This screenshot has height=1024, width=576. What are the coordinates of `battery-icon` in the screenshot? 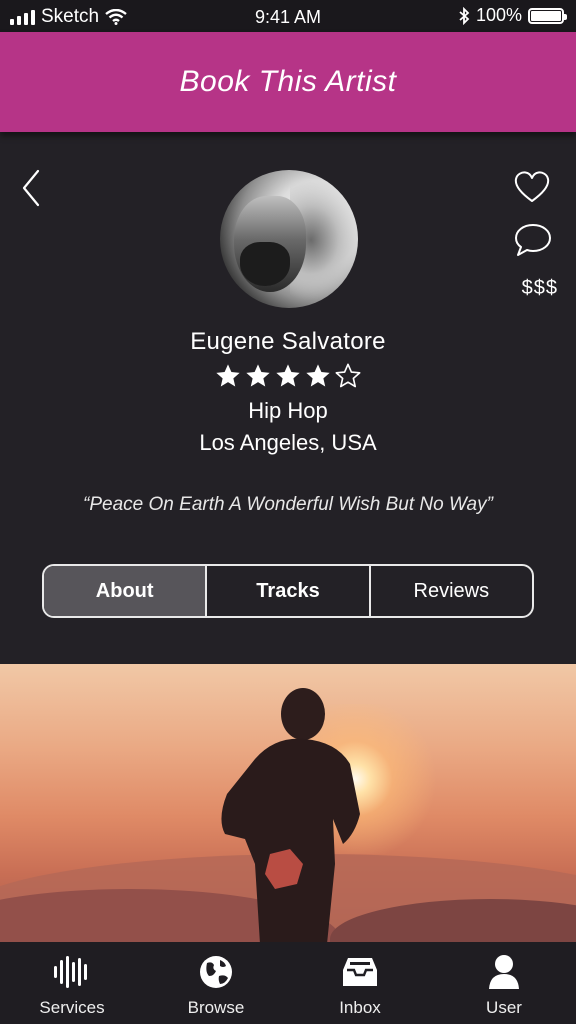 It's located at (547, 15).